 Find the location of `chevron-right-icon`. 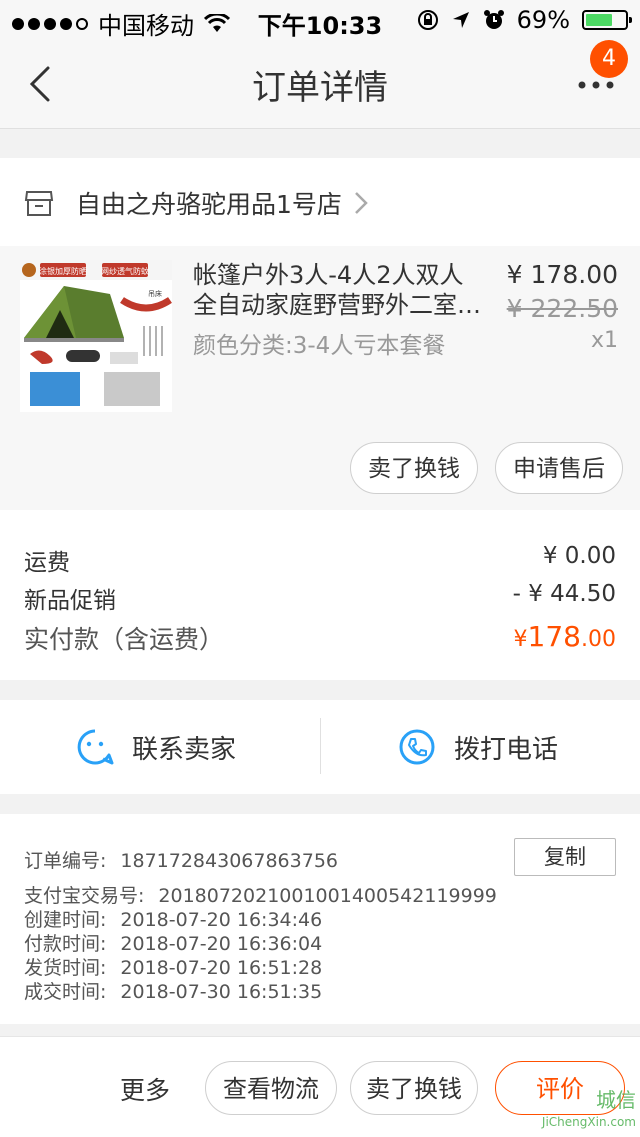

chevron-right-icon is located at coordinates (361, 203).